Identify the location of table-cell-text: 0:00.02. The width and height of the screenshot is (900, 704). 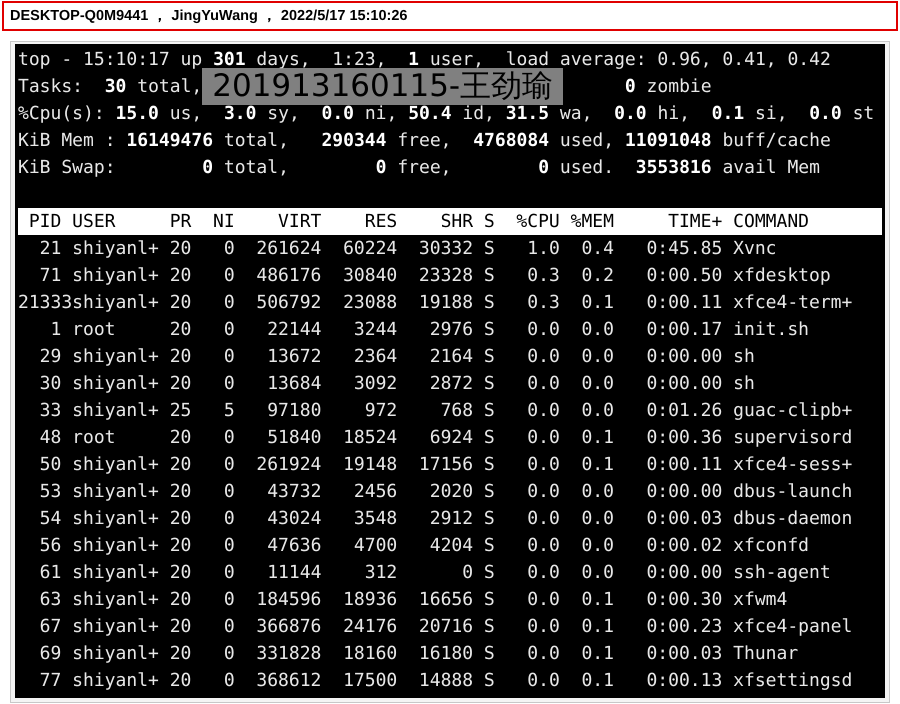
(684, 546).